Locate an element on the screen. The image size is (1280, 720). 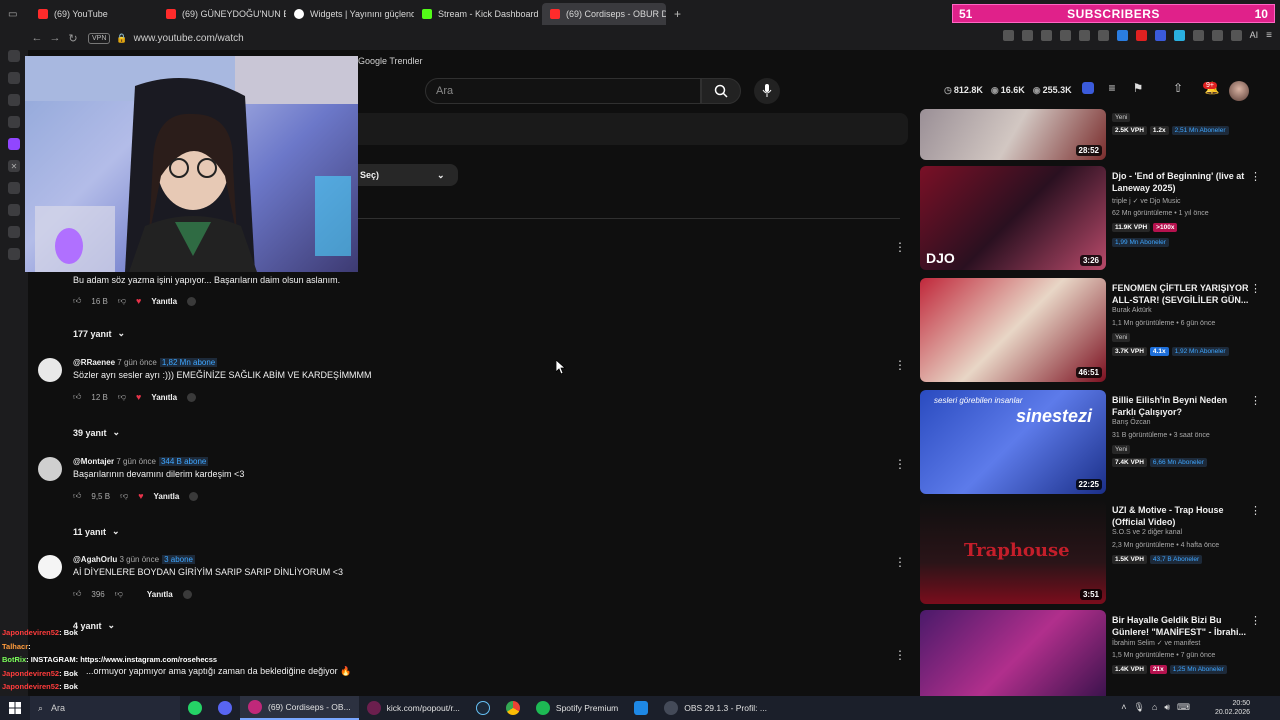
sort-dropdown: Seç) ⌄ is located at coordinates (408, 175).